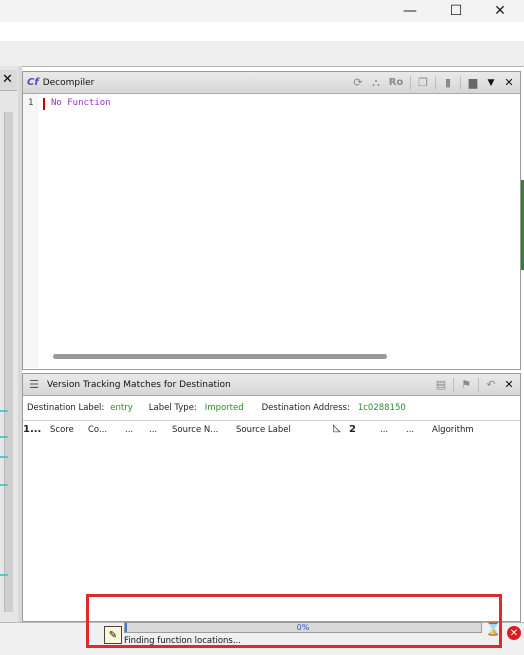  I want to click on close-window-button: ✕, so click(500, 11).